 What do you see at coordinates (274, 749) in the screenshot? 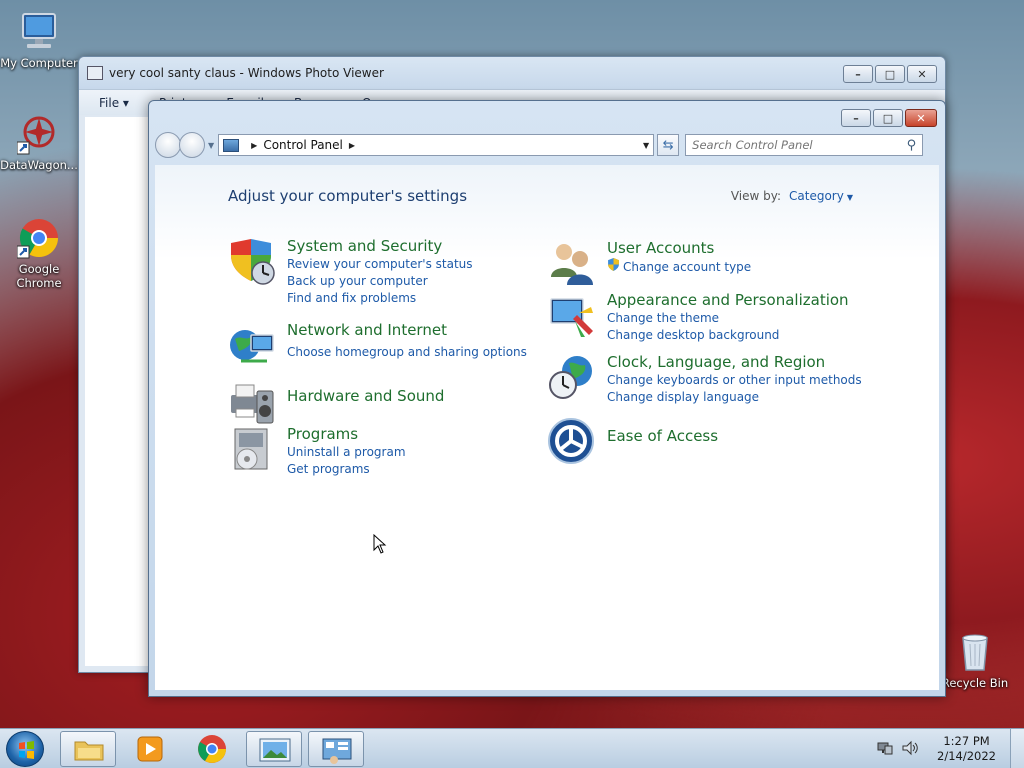
I see `taskbar-photo-viewer` at bounding box center [274, 749].